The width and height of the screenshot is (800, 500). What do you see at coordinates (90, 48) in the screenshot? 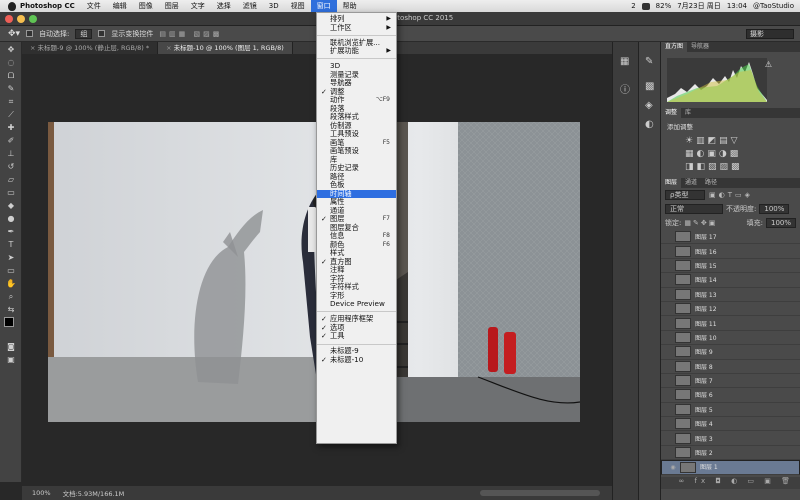
I see `tab-doc-9: × 未标题-9 @ 100% (静止层, RGB/8) *` at bounding box center [90, 48].